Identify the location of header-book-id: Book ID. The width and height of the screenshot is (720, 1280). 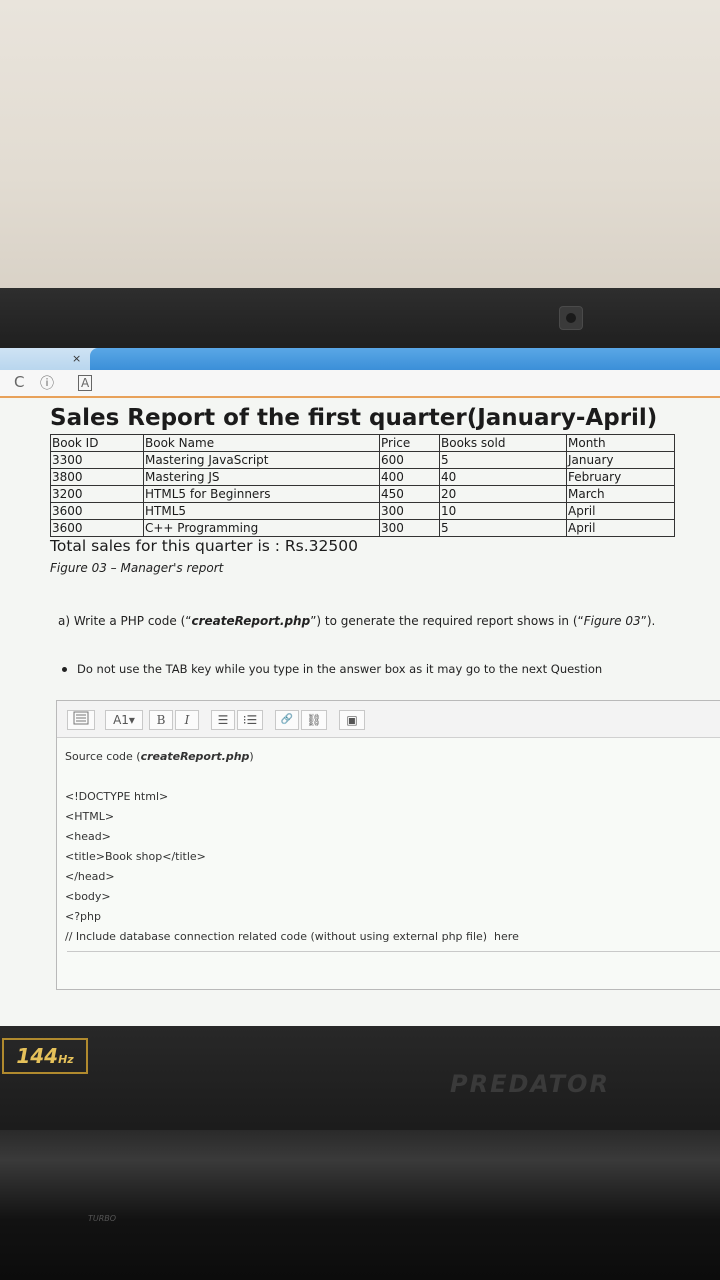
(97, 443).